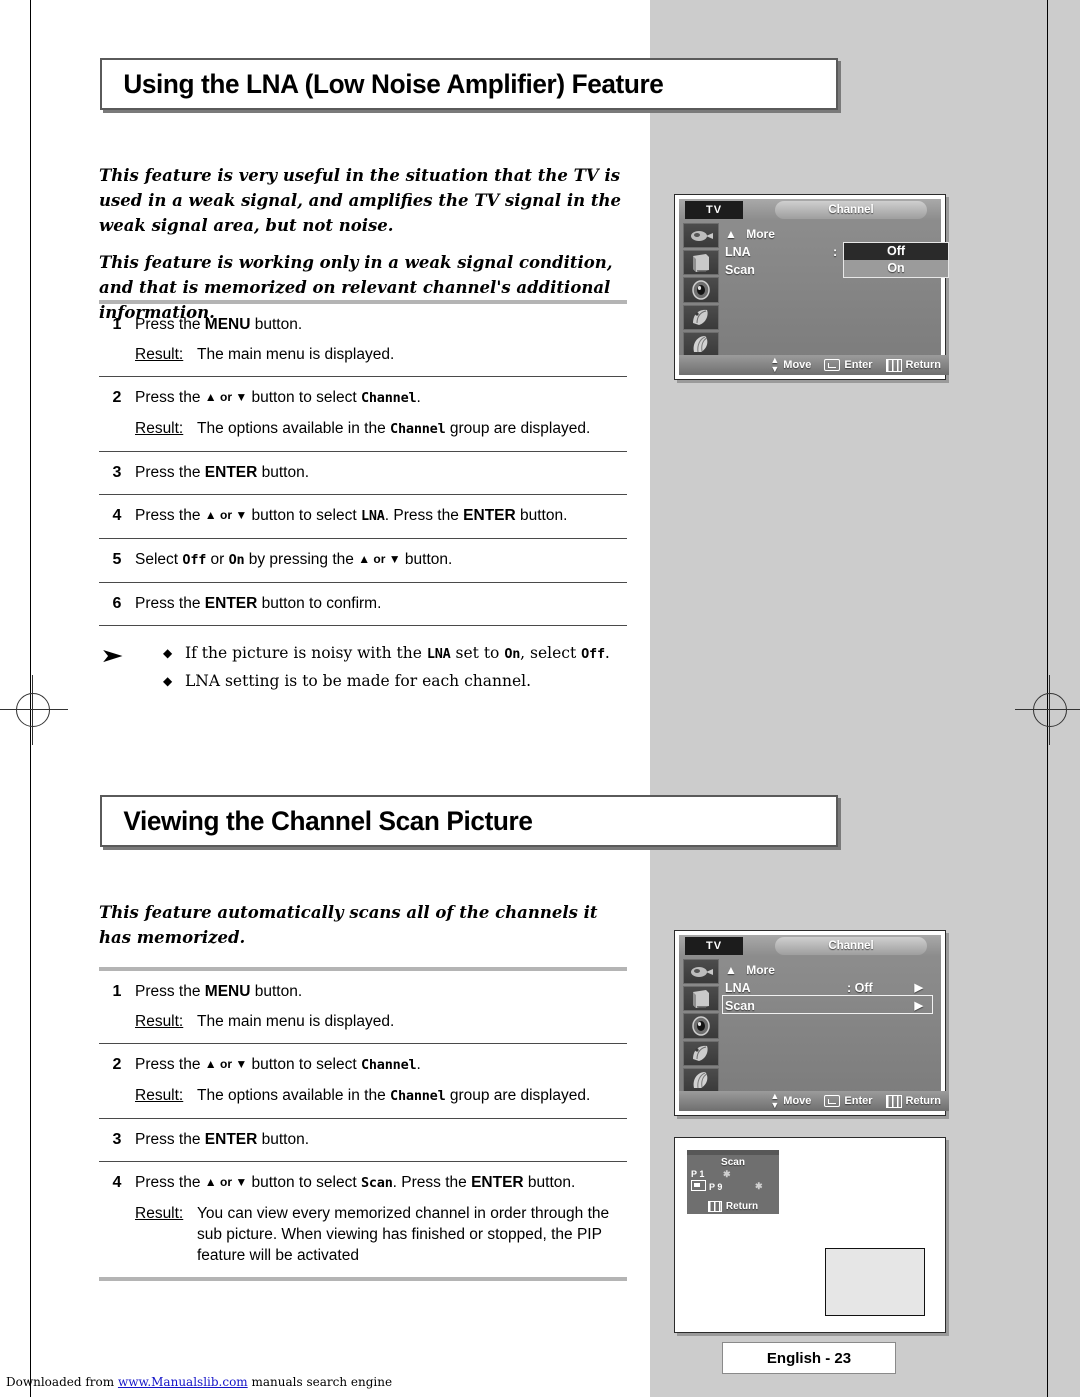  What do you see at coordinates (740, 270) in the screenshot?
I see `osd-row-label: Scan` at bounding box center [740, 270].